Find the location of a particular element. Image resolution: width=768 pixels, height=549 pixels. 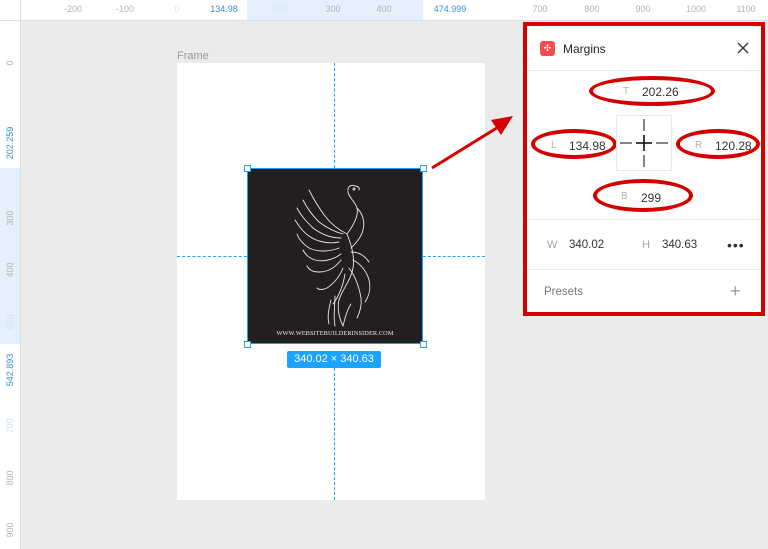

margin-left-label: L is located at coordinates (554, 145).